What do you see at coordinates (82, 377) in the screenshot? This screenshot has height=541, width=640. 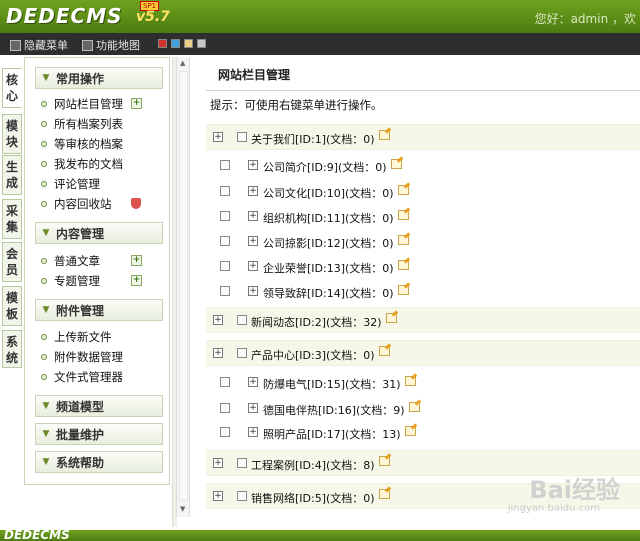 I see `sidebar-item: 文件式管理器` at bounding box center [82, 377].